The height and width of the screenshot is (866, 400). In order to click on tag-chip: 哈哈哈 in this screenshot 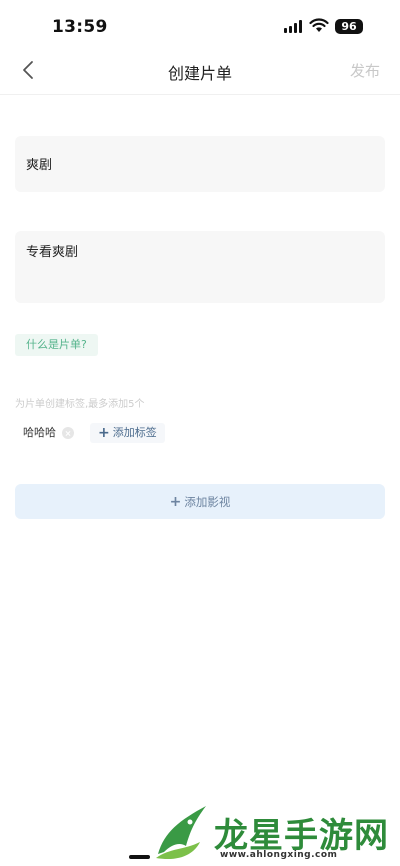, I will do `click(47, 433)`.